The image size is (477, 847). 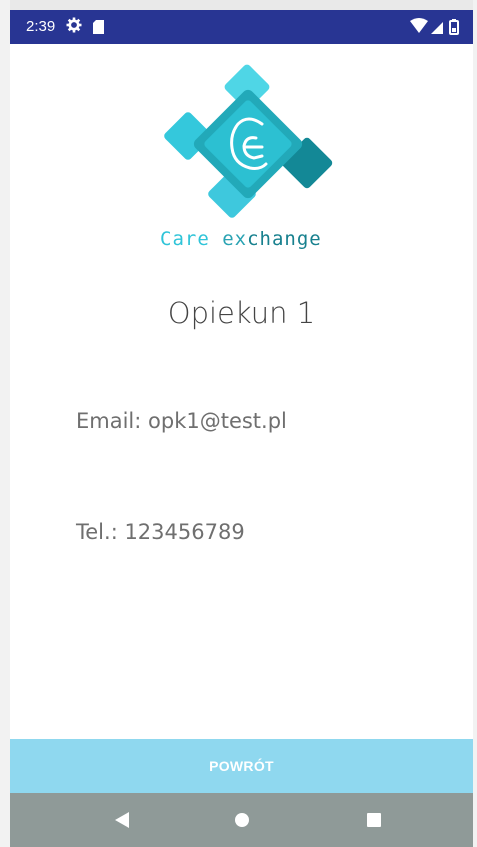 What do you see at coordinates (5, 423) in the screenshot?
I see `window-edge-left` at bounding box center [5, 423].